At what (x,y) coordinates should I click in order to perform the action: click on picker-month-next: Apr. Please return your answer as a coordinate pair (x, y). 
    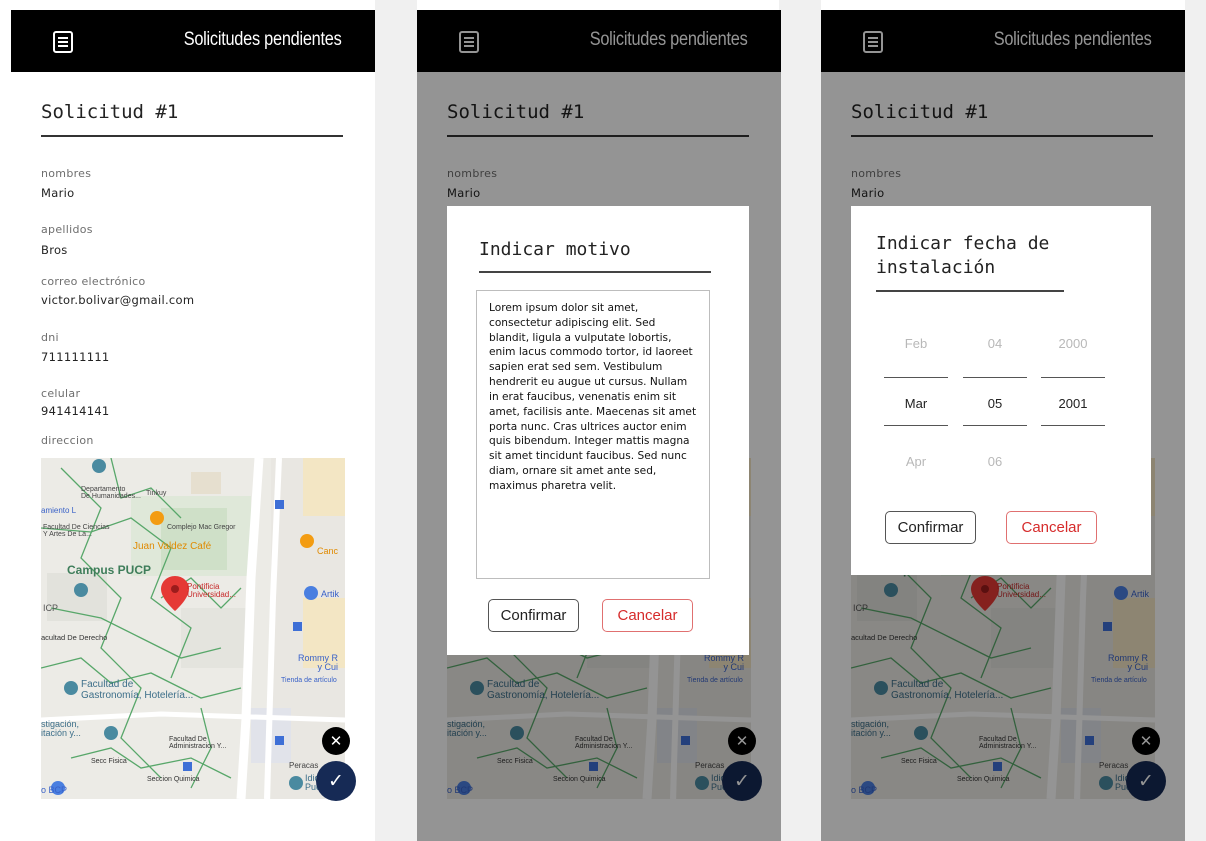
    Looking at the image, I should click on (916, 461).